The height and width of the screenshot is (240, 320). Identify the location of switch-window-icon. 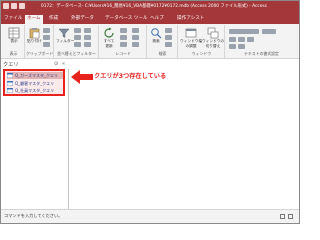
(213, 33).